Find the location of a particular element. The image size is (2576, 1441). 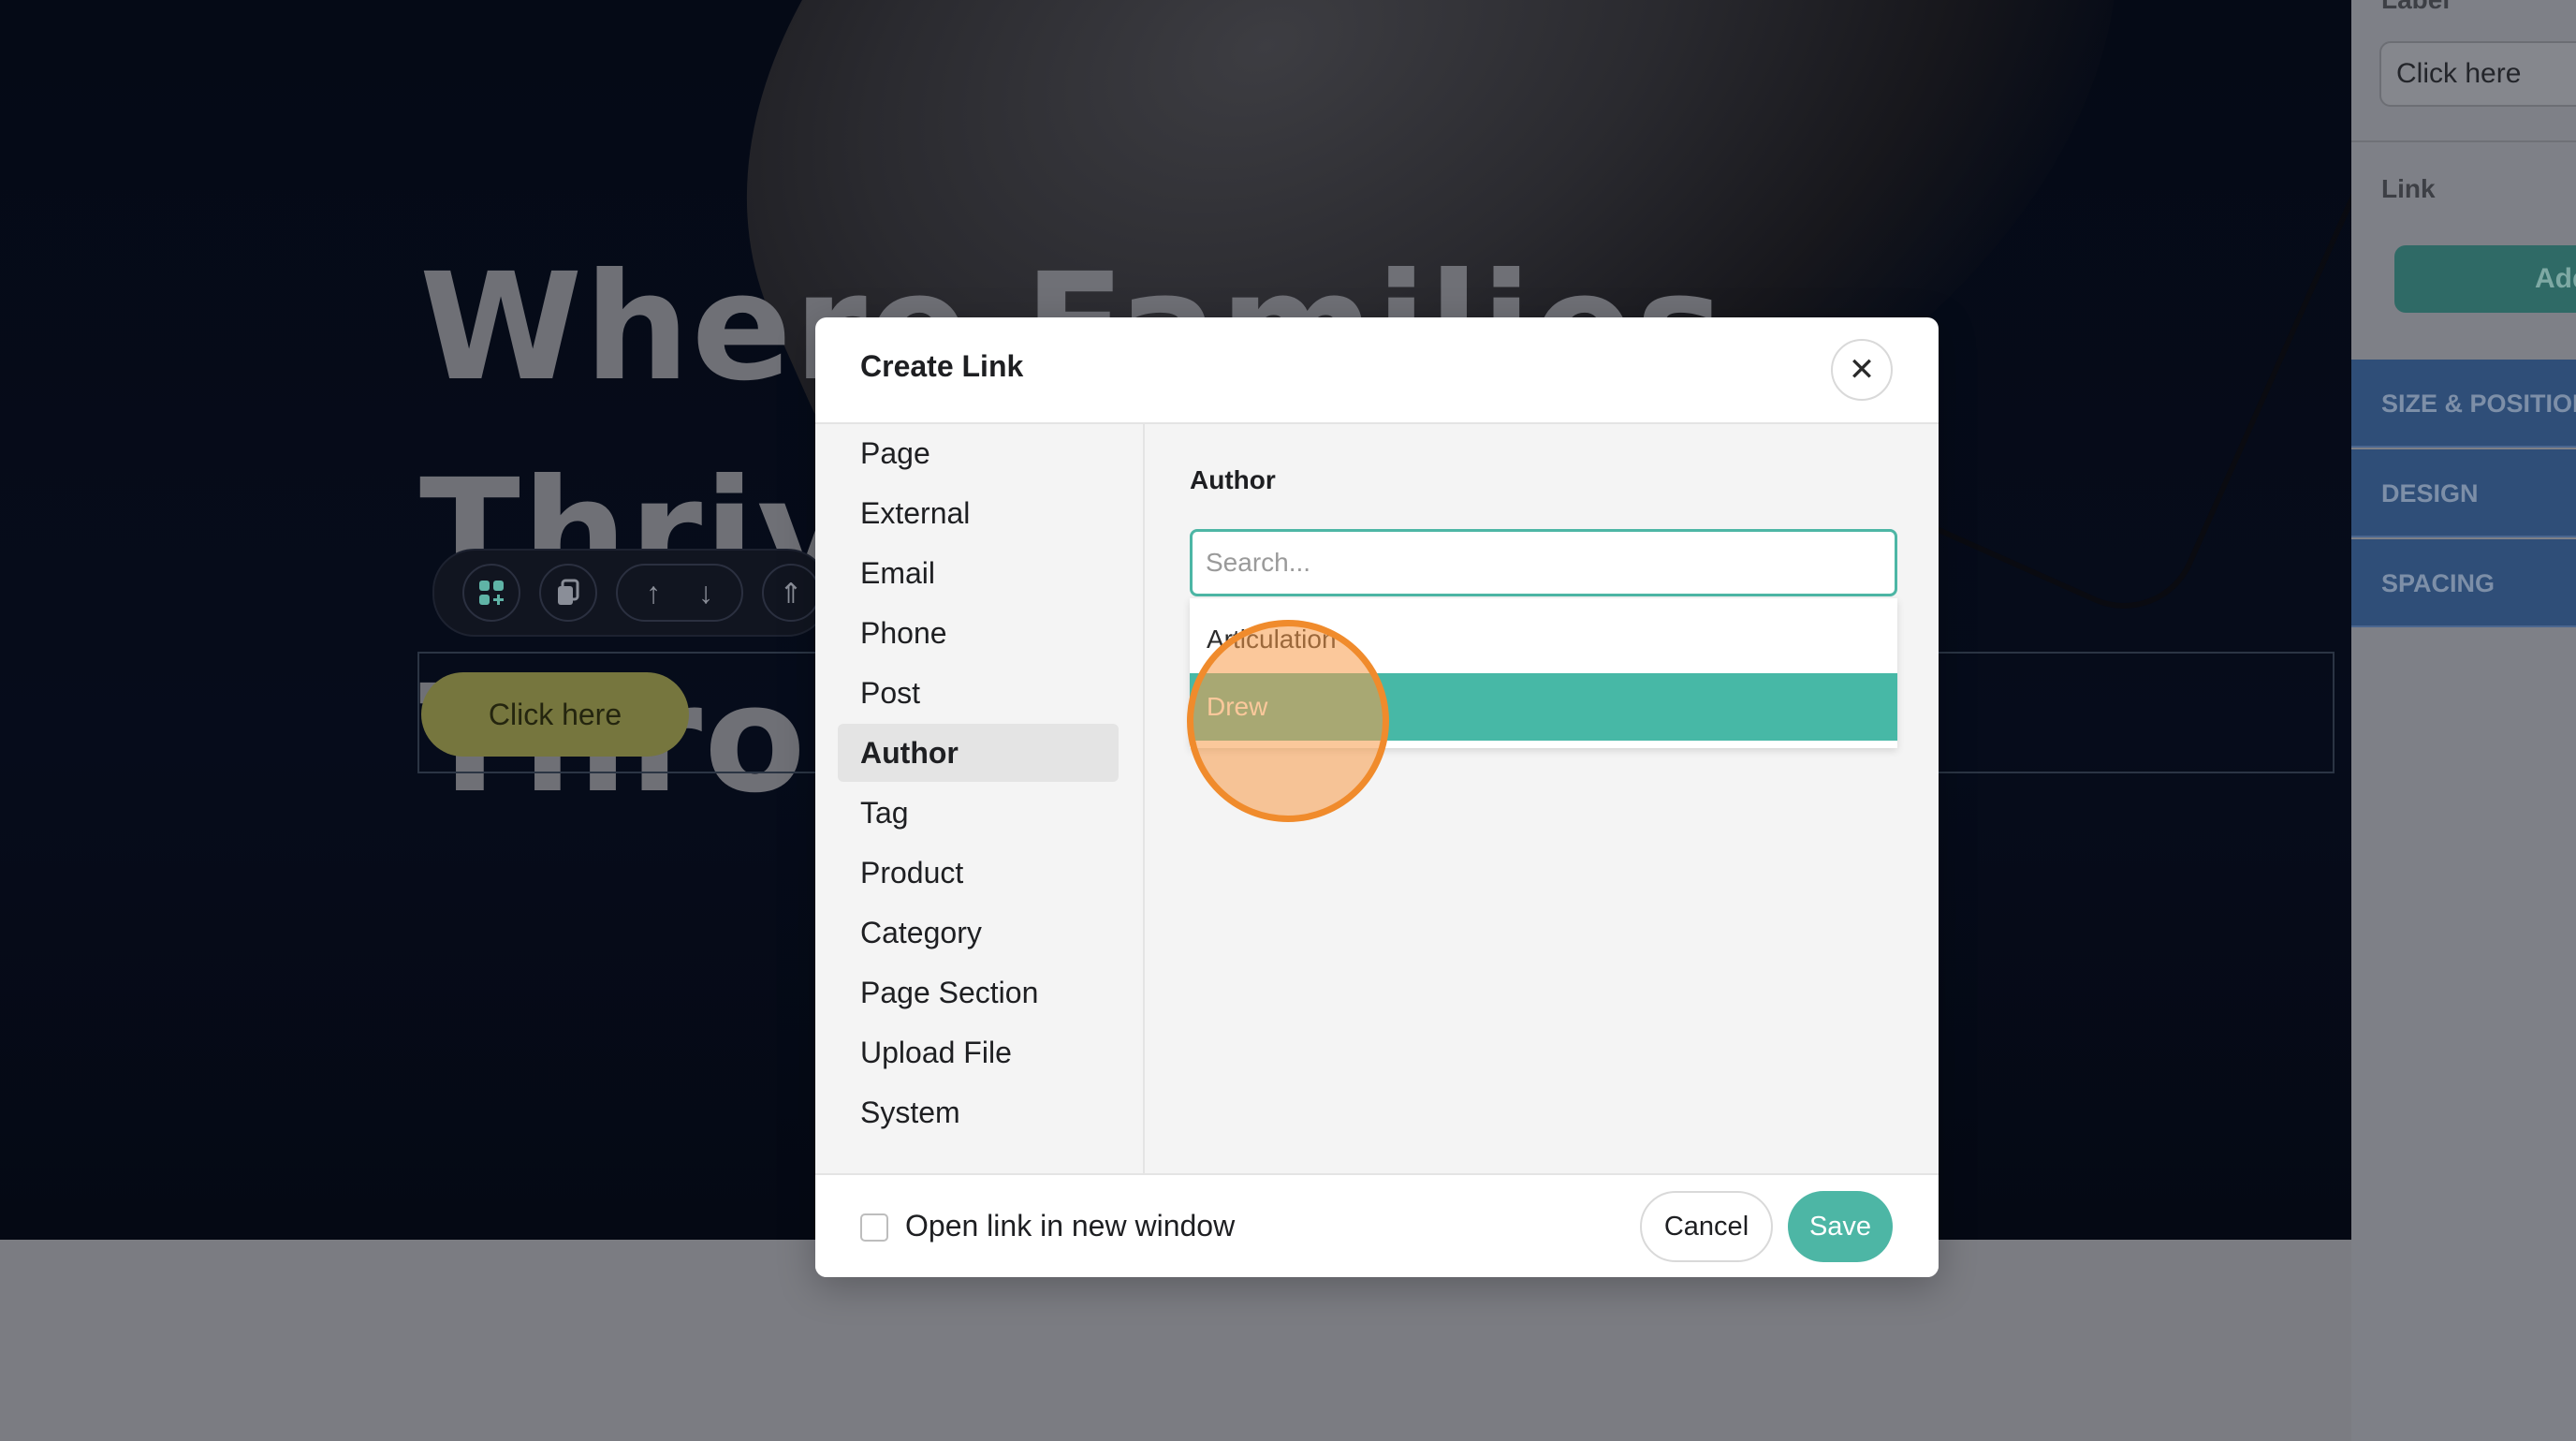

section-spacing: SPACING is located at coordinates (2463, 583).